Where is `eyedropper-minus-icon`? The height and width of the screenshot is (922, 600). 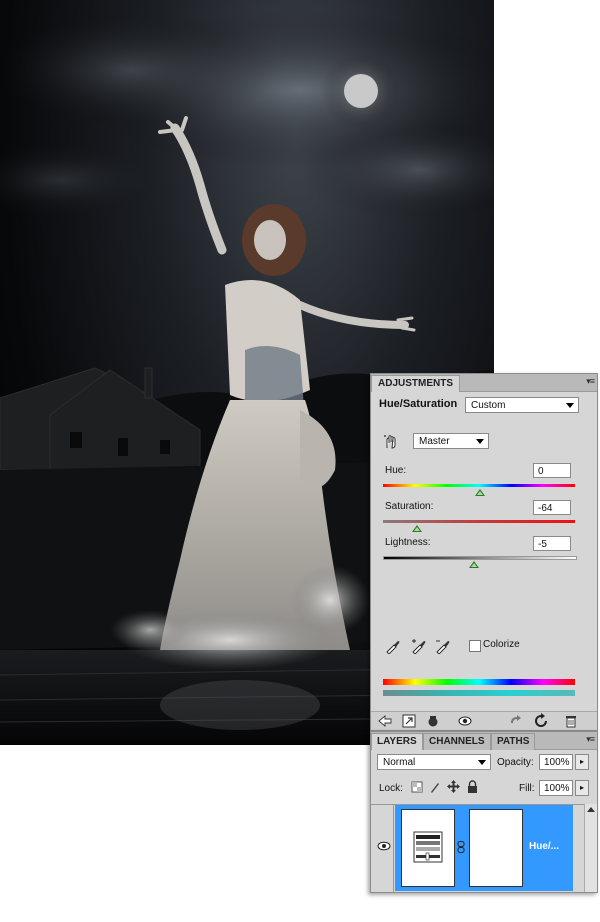
eyedropper-minus-icon is located at coordinates (443, 646).